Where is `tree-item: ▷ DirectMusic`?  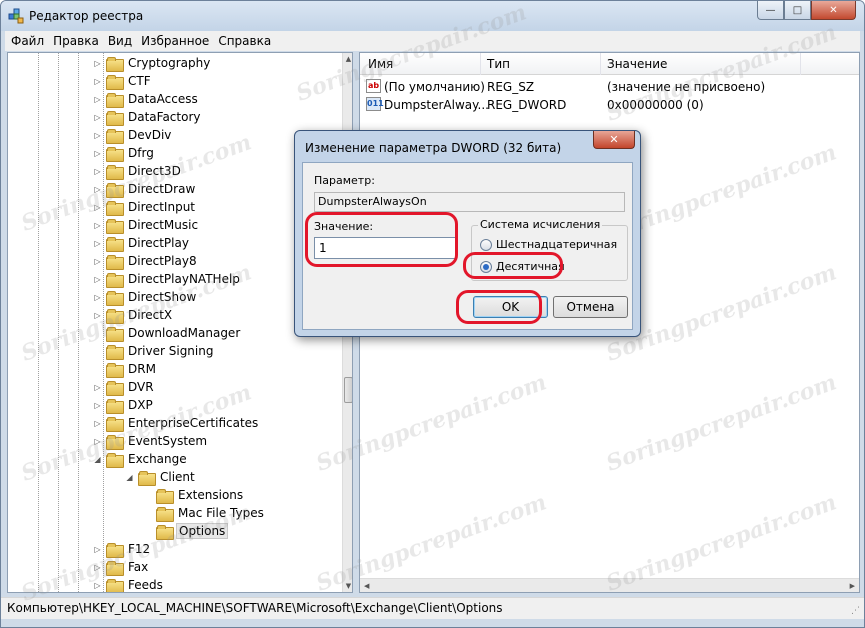 tree-item: ▷ DirectMusic is located at coordinates (146, 225).